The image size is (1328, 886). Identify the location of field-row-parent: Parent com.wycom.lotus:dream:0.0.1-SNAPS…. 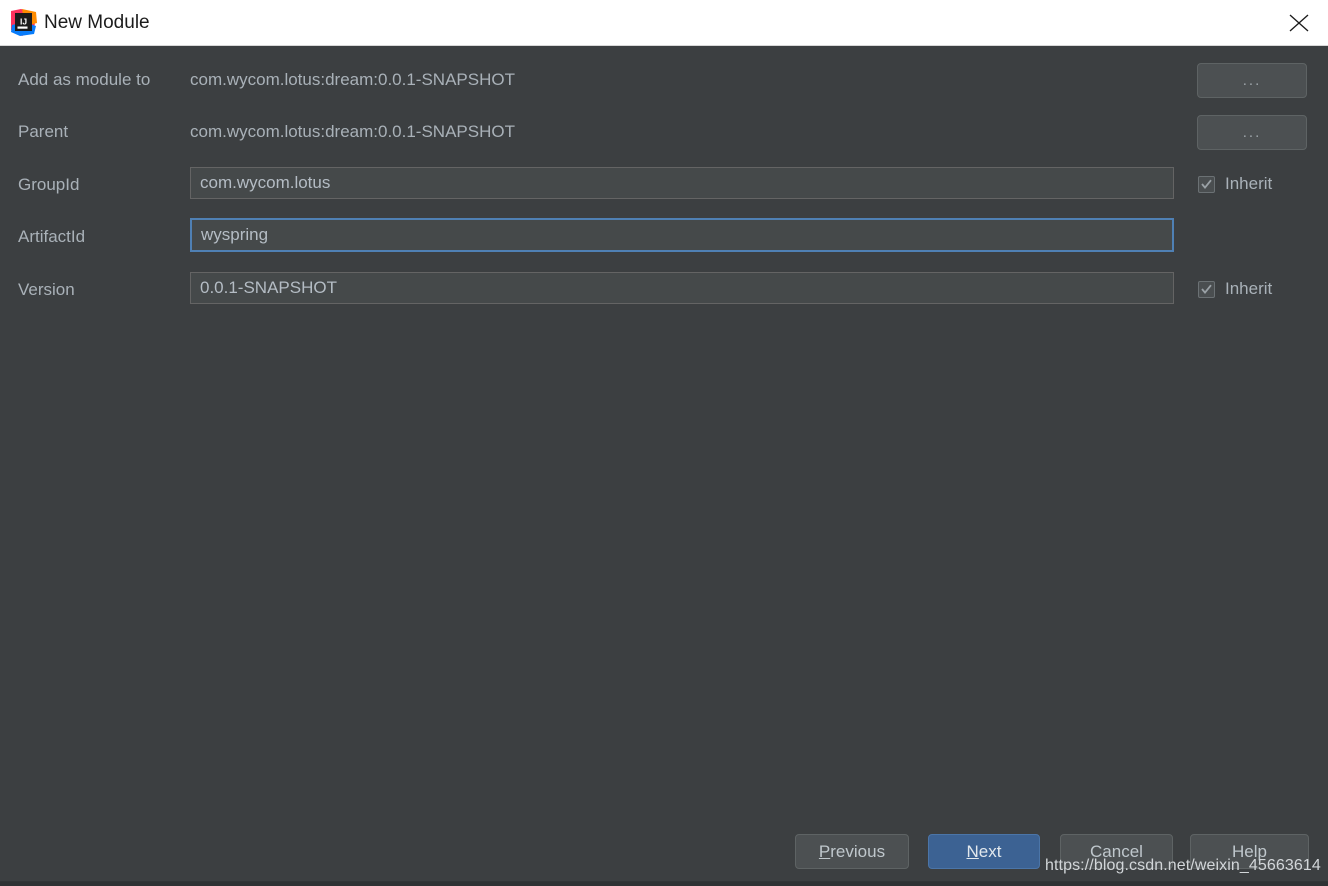
(664, 132).